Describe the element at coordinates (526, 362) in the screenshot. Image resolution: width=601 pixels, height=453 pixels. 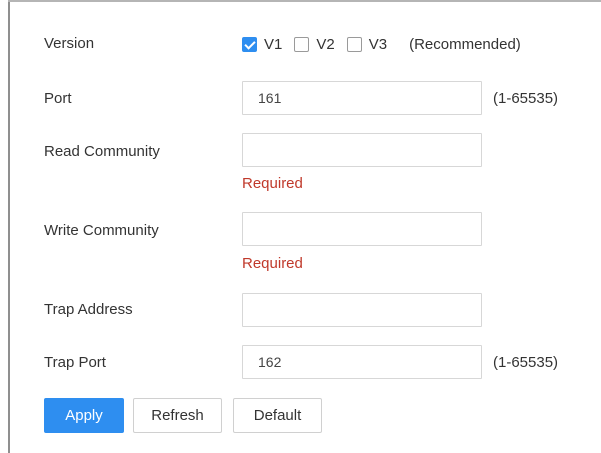
I see `trap-port-range-hint: (1-65535)` at that location.